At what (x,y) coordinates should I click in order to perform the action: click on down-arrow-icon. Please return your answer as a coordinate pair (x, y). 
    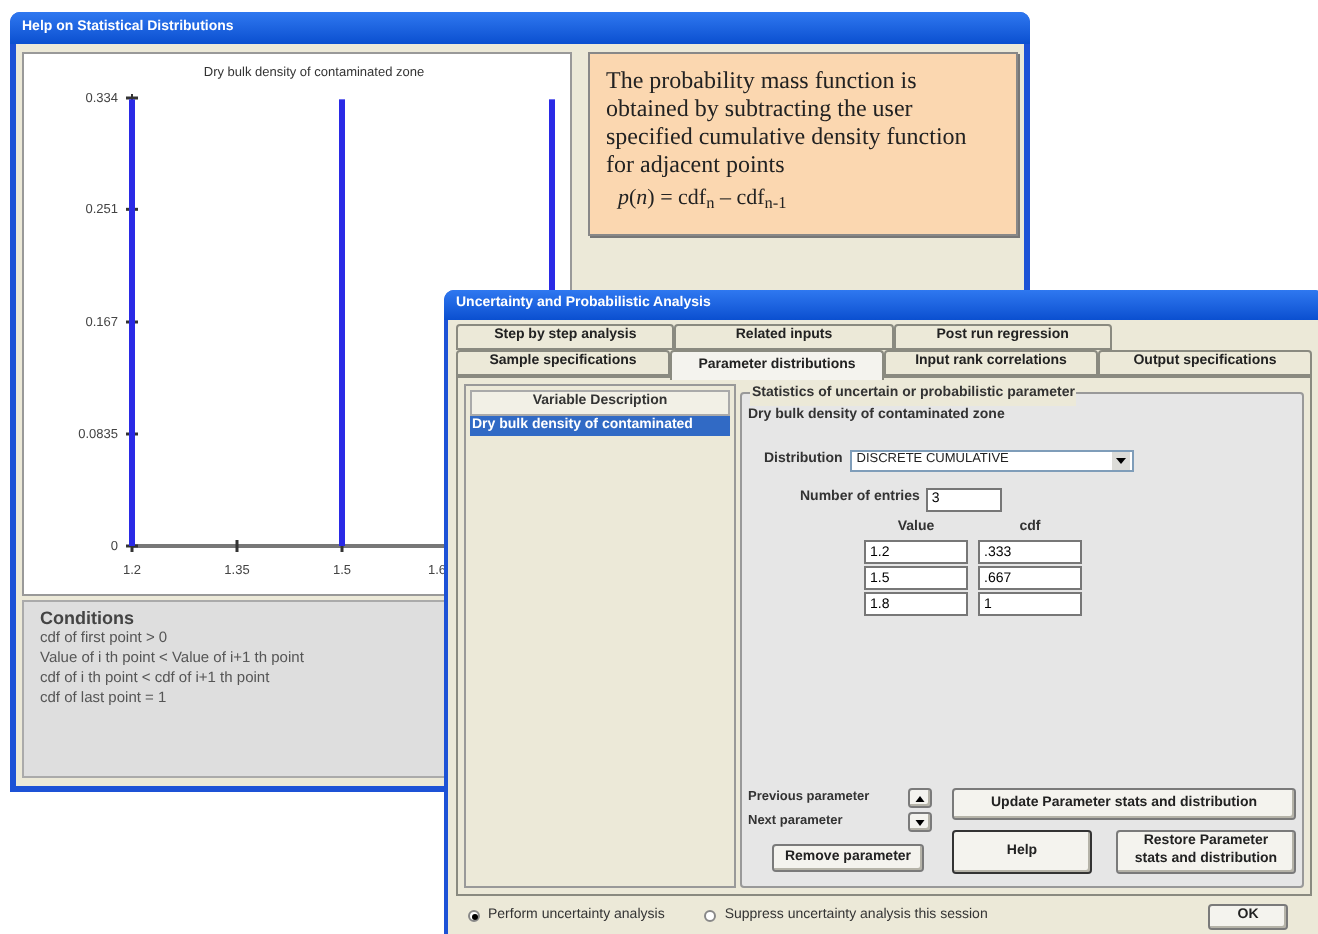
    Looking at the image, I should click on (920, 822).